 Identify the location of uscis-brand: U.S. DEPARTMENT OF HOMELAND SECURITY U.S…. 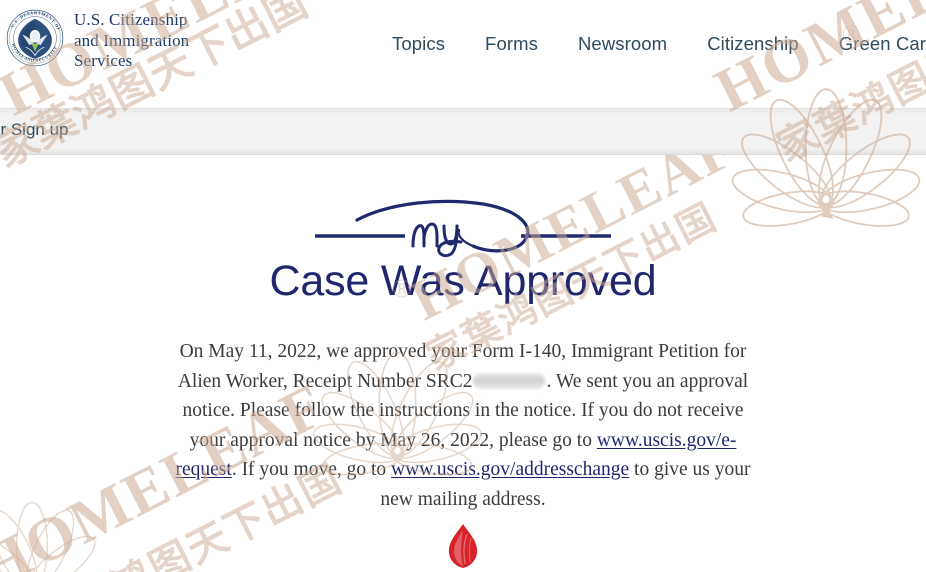
(97, 39).